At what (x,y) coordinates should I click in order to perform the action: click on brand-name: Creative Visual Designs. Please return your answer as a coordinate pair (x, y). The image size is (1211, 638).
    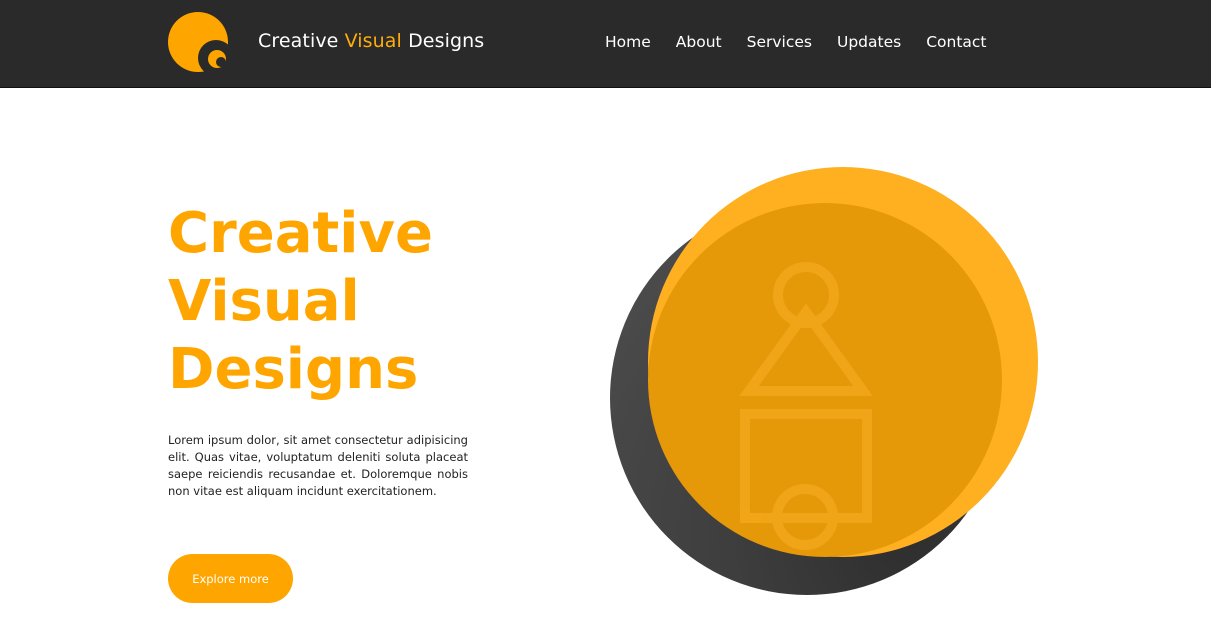
    Looking at the image, I should click on (371, 41).